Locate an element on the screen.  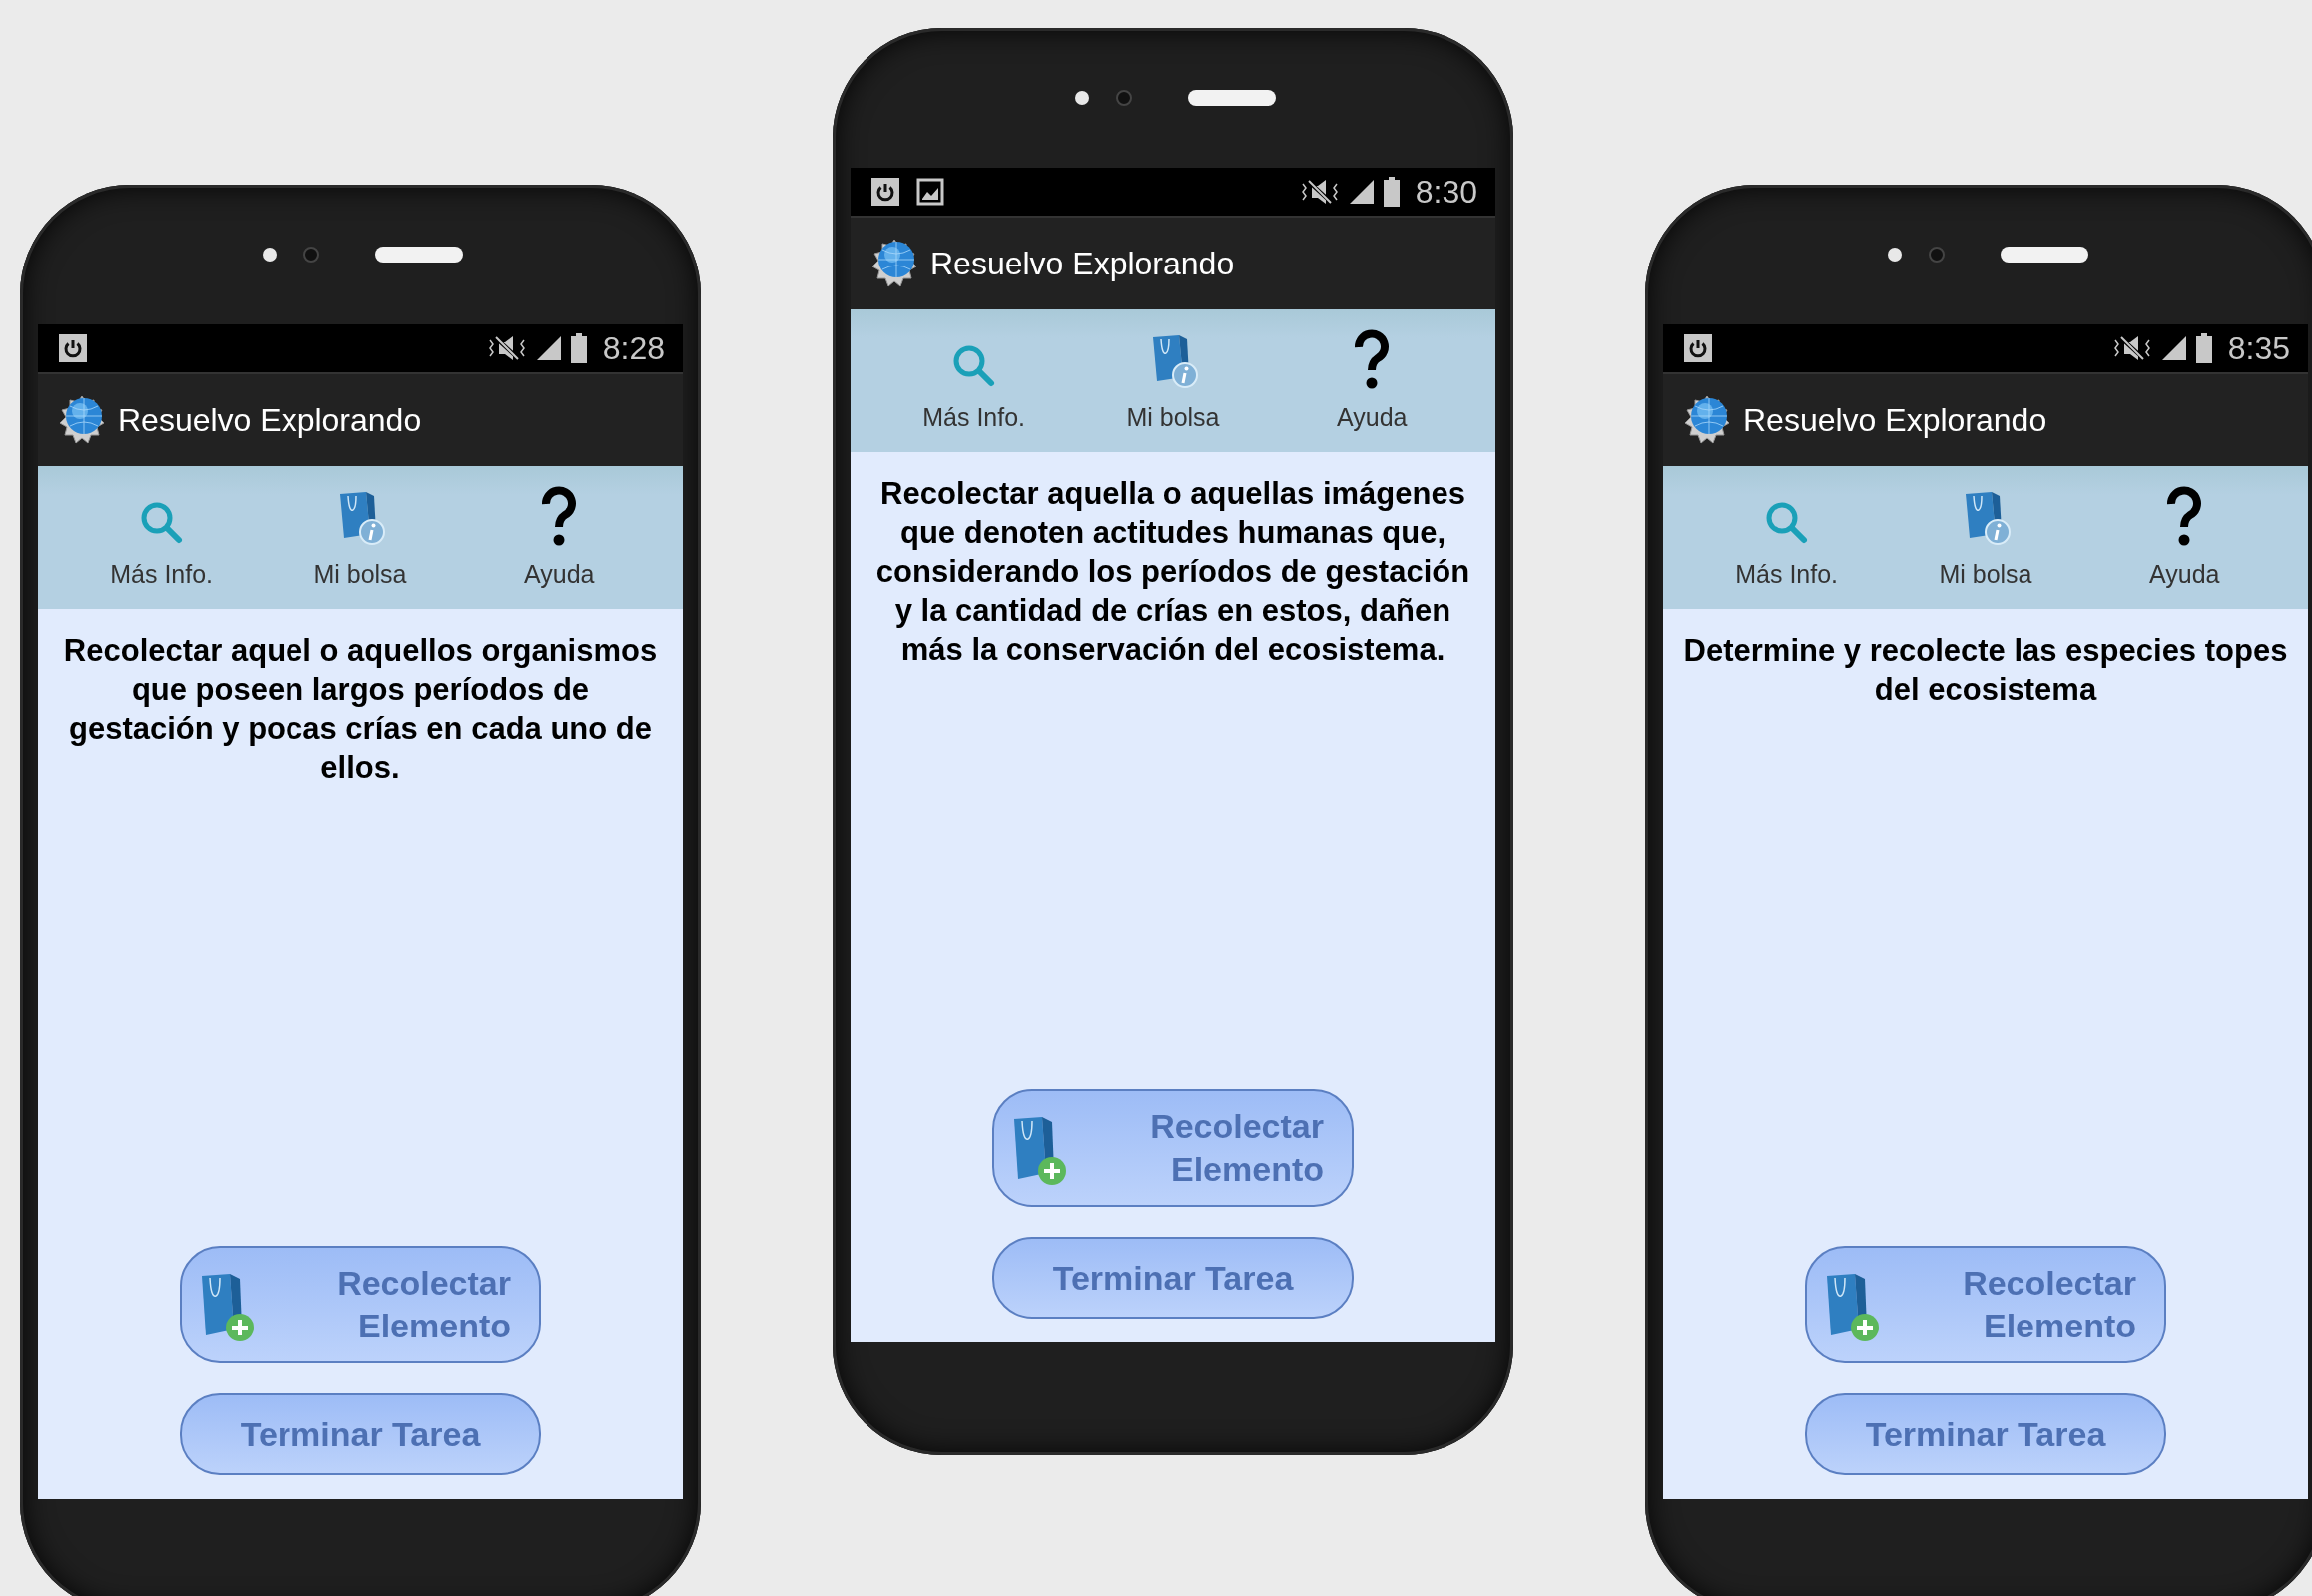
picture-icon is located at coordinates (930, 192).